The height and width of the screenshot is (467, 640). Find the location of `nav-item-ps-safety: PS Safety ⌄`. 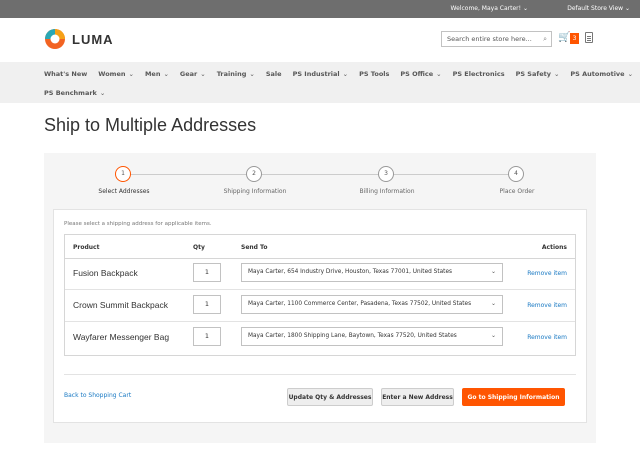

nav-item-ps-safety: PS Safety ⌄ is located at coordinates (538, 74).